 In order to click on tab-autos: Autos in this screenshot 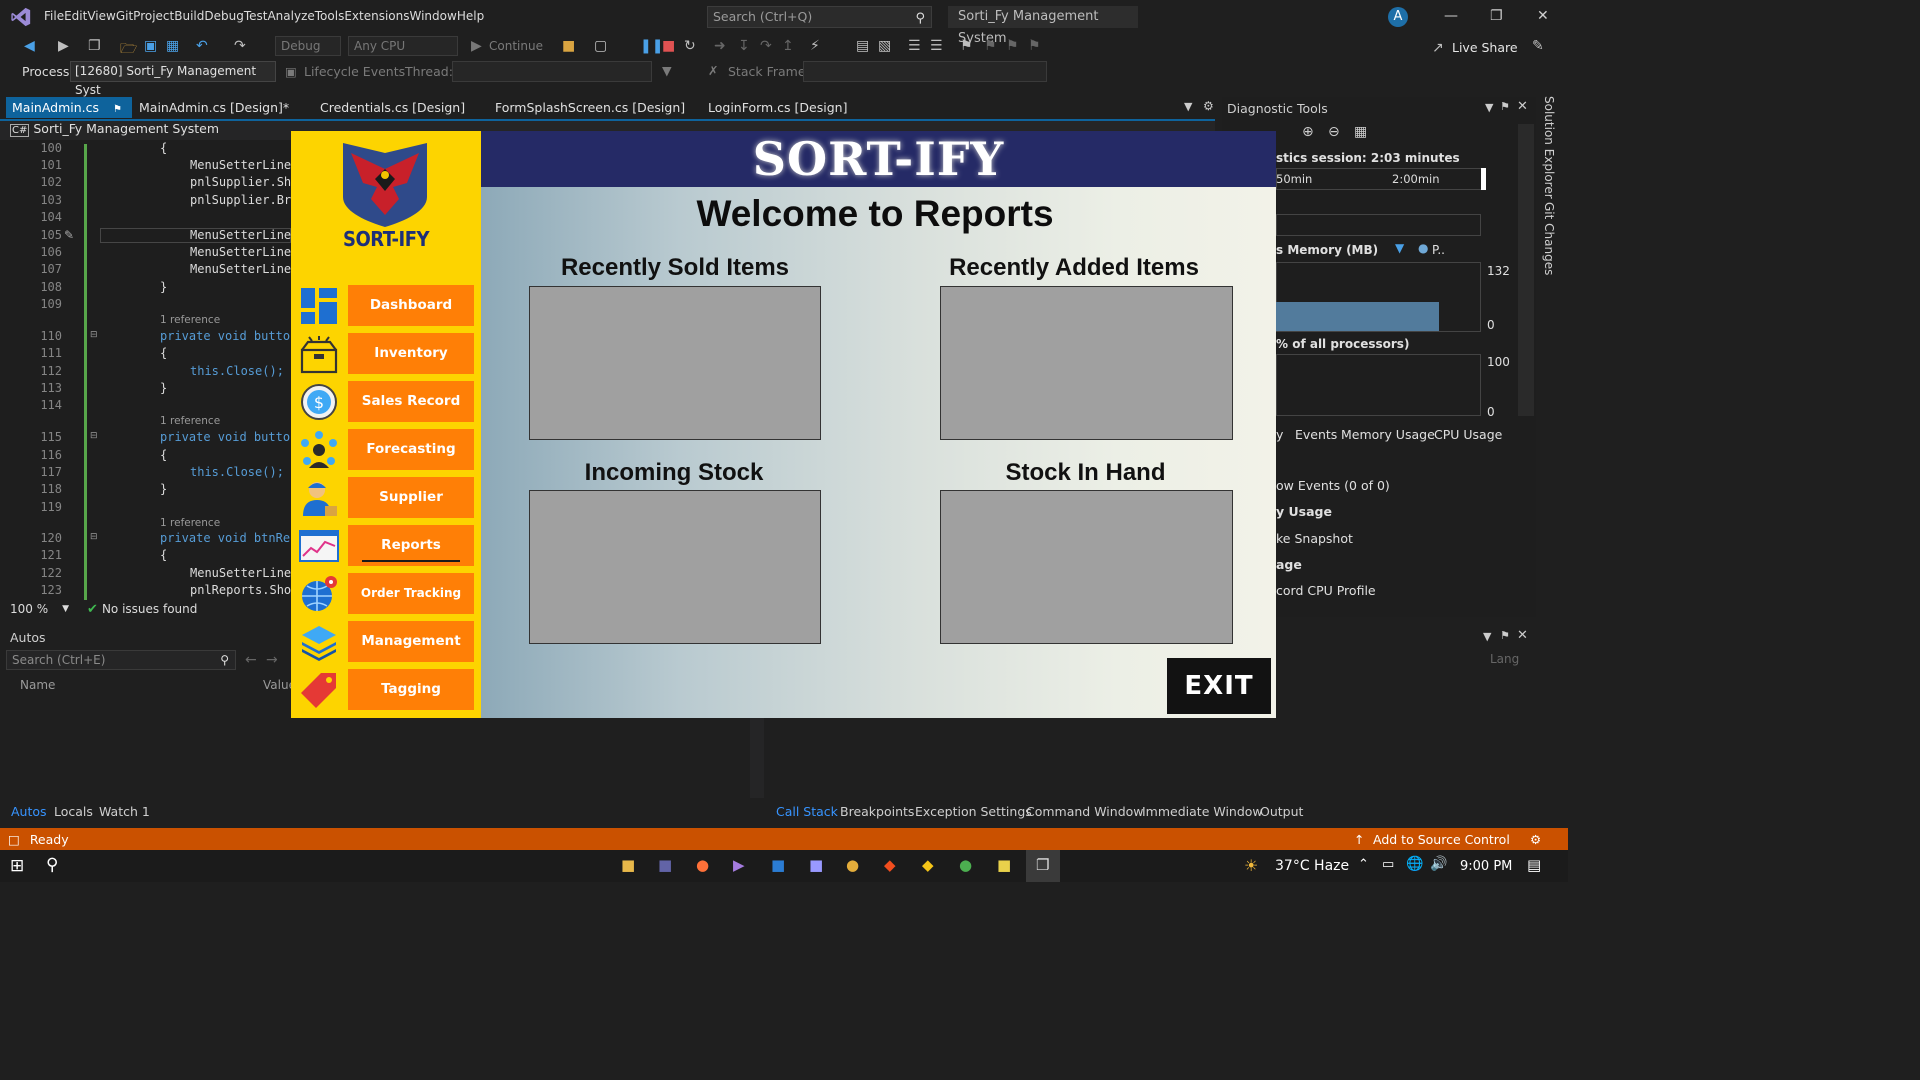, I will do `click(29, 811)`.